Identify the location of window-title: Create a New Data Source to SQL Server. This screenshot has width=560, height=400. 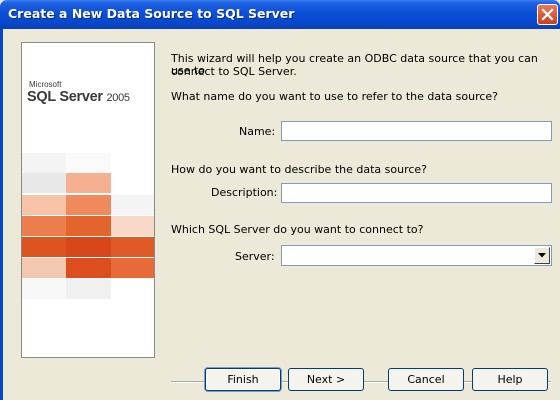
(151, 13).